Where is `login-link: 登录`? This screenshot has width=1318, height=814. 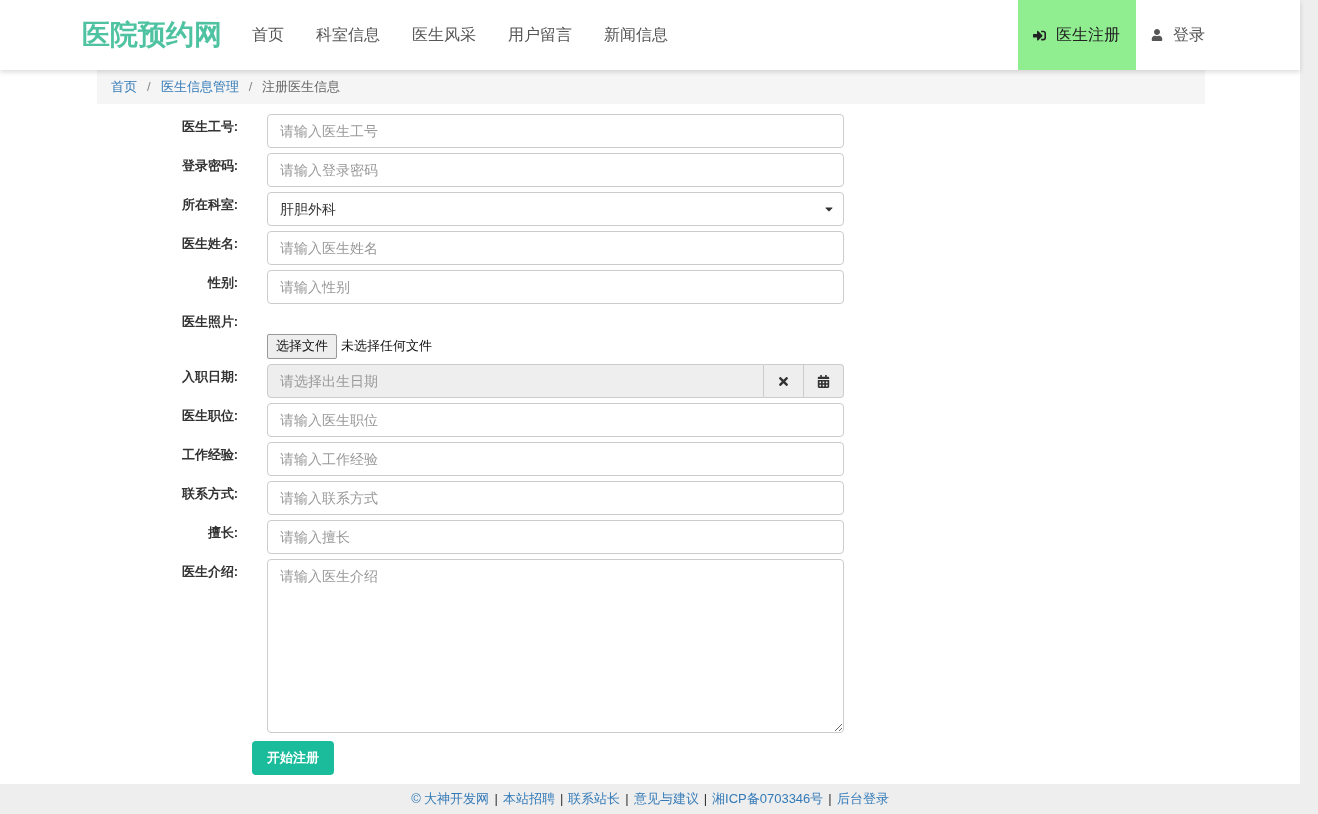
login-link: 登录 is located at coordinates (1178, 35).